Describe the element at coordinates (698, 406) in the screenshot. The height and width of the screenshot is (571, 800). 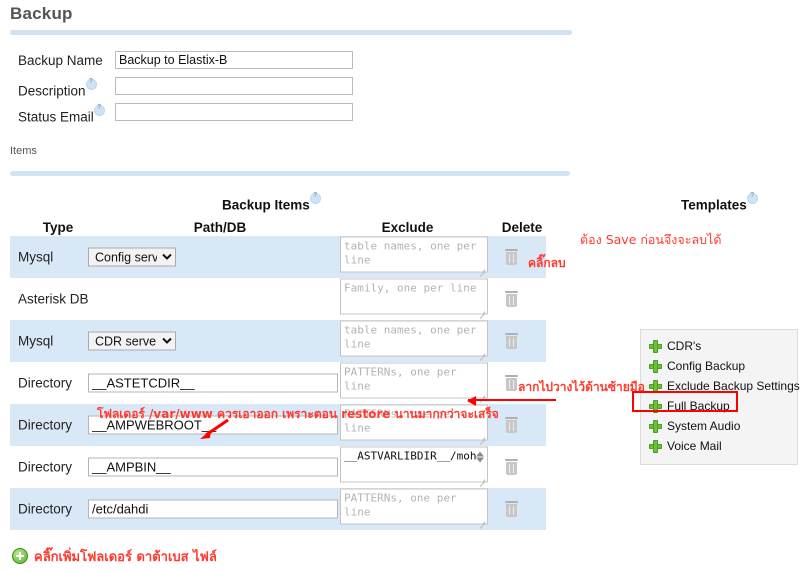
I see `template-item-label: Full Backup` at that location.